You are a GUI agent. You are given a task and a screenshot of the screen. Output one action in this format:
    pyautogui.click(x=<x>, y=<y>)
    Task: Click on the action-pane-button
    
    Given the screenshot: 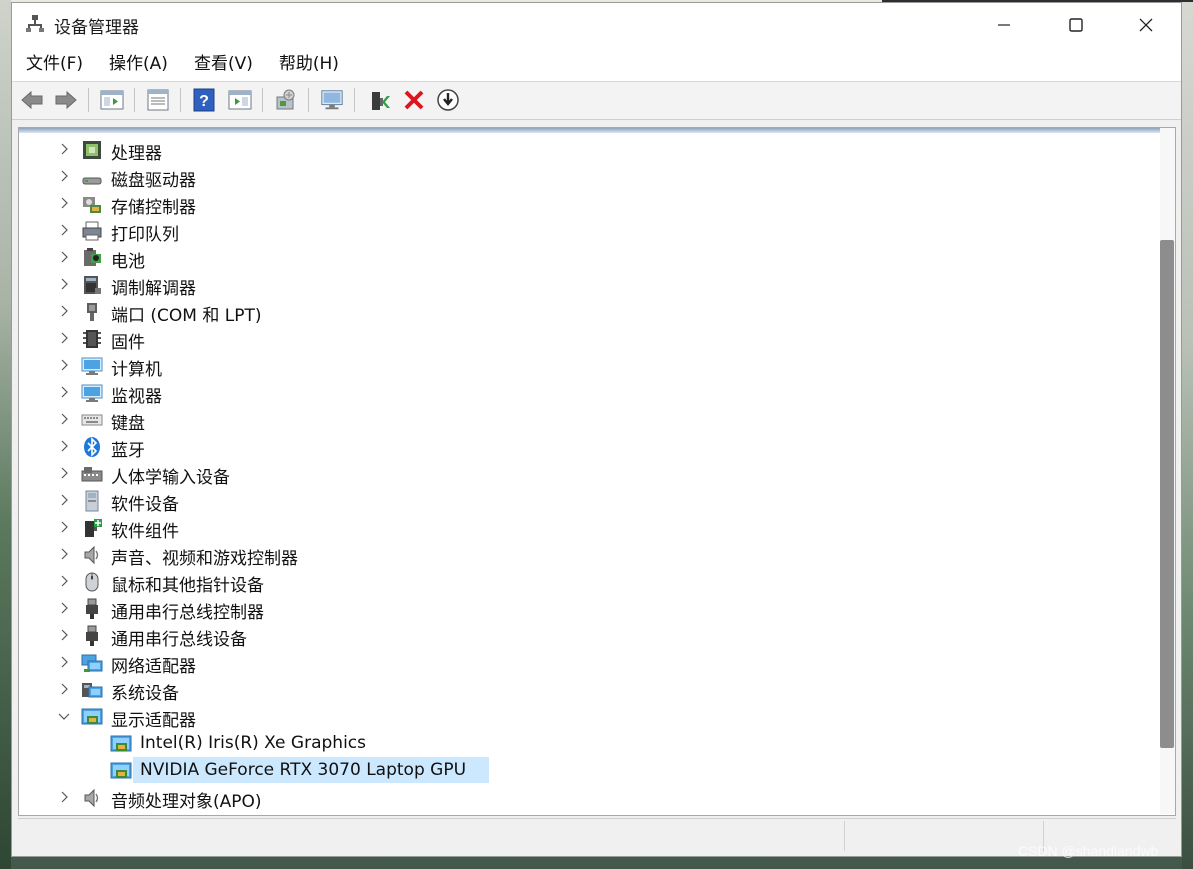 What is the action you would take?
    pyautogui.click(x=240, y=100)
    